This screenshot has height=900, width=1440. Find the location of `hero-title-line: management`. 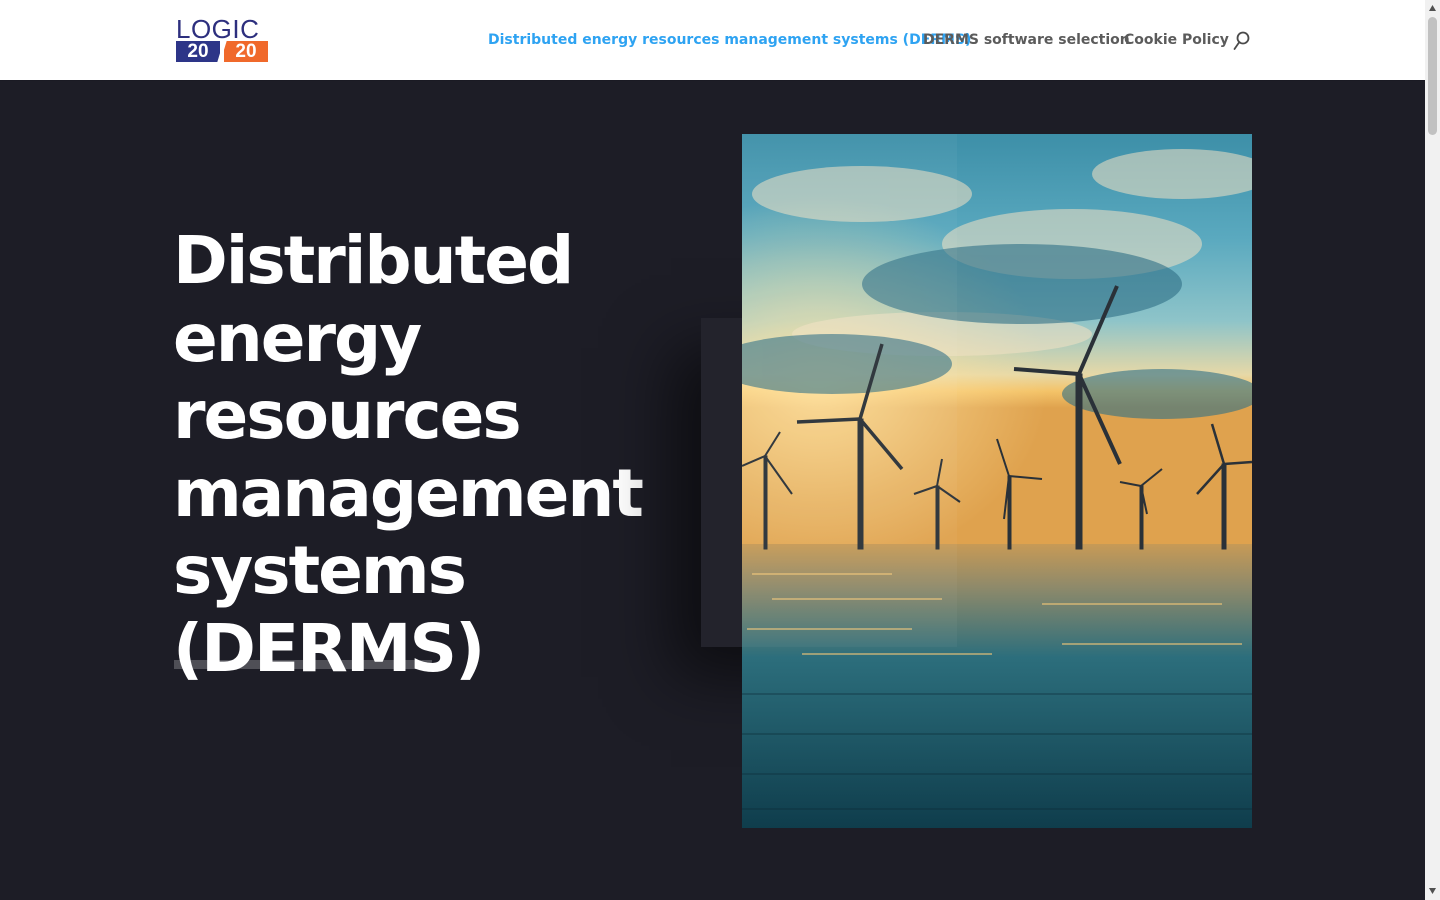

hero-title-line: management is located at coordinates (408, 493).